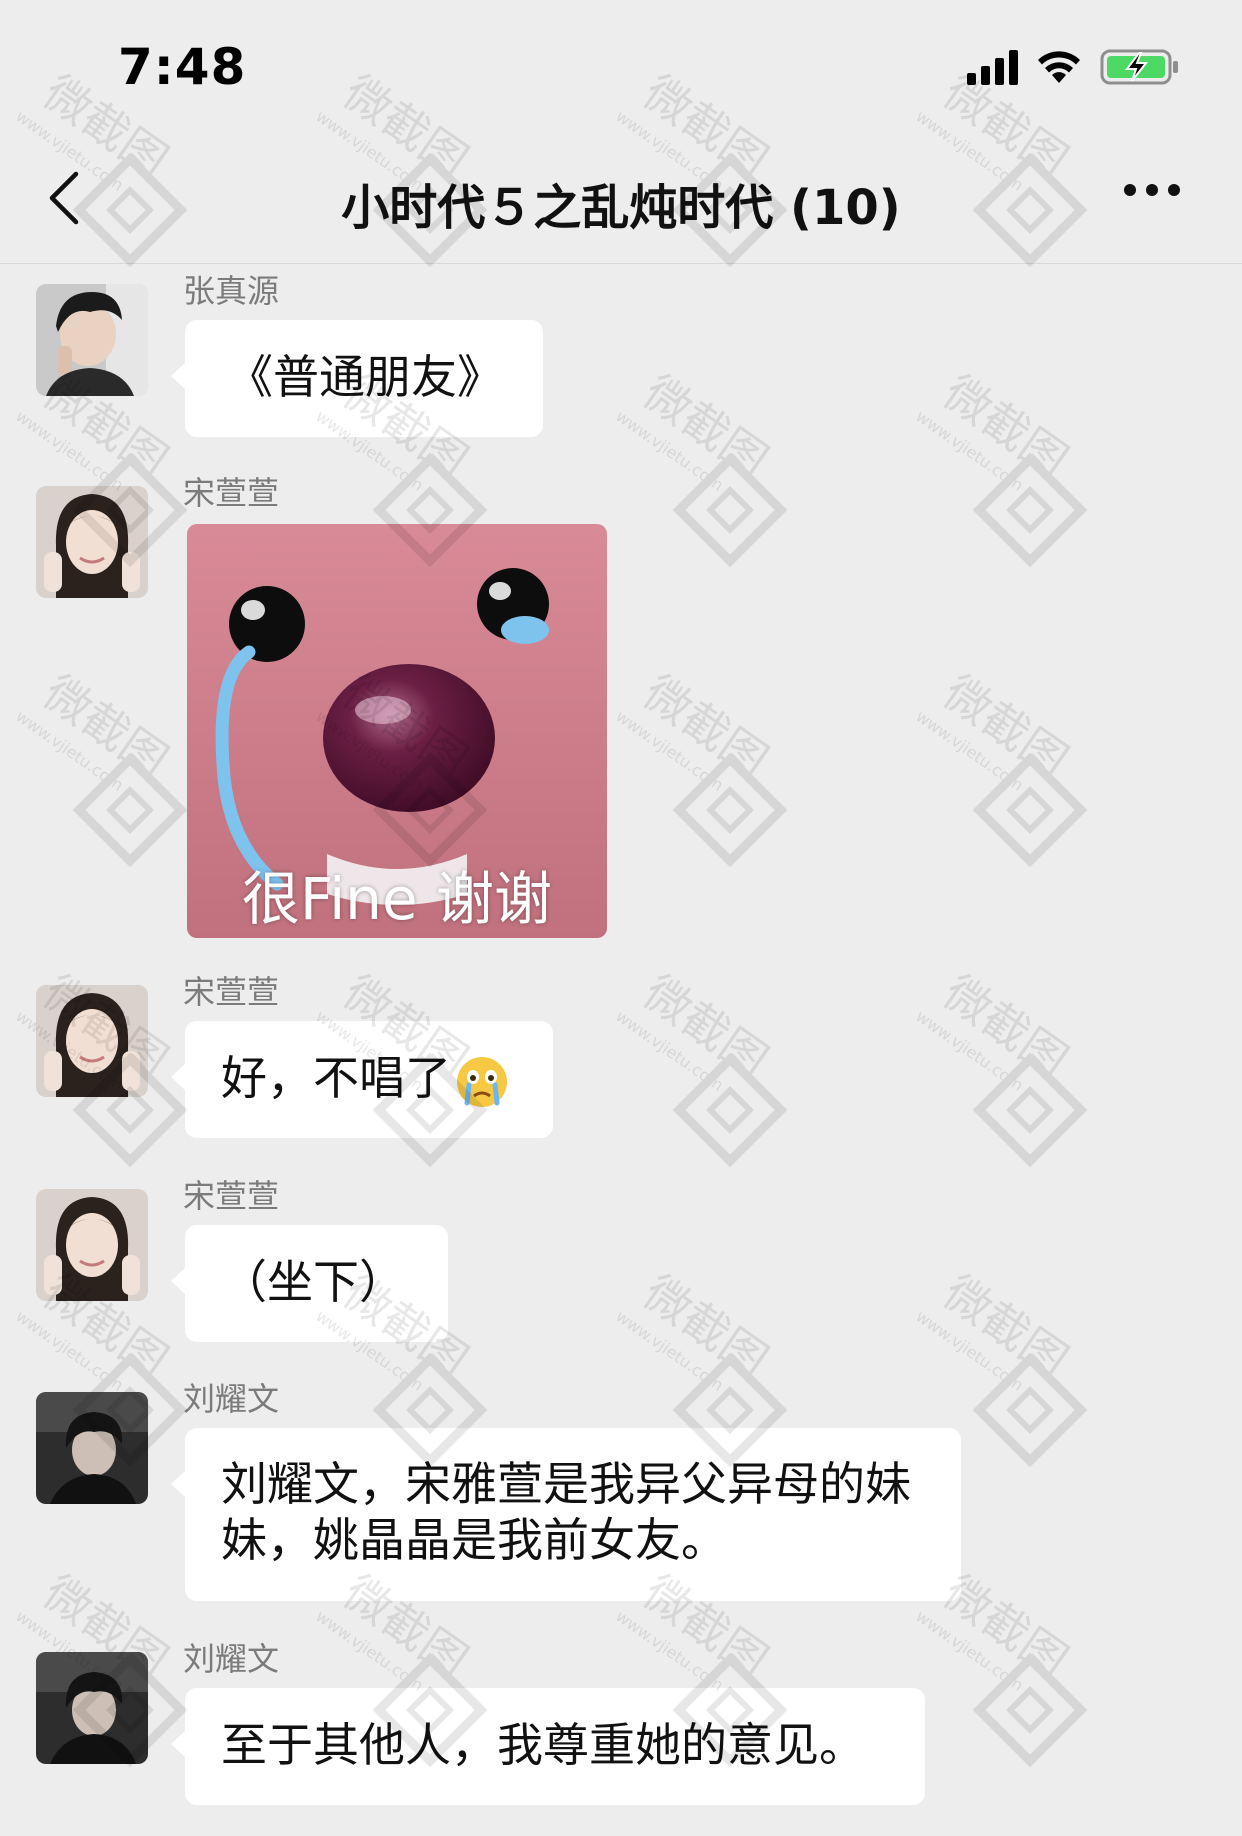 Image resolution: width=1242 pixels, height=1836 pixels. Describe the element at coordinates (397, 731) in the screenshot. I see `sticker-image: 很Fine 谢谢` at that location.